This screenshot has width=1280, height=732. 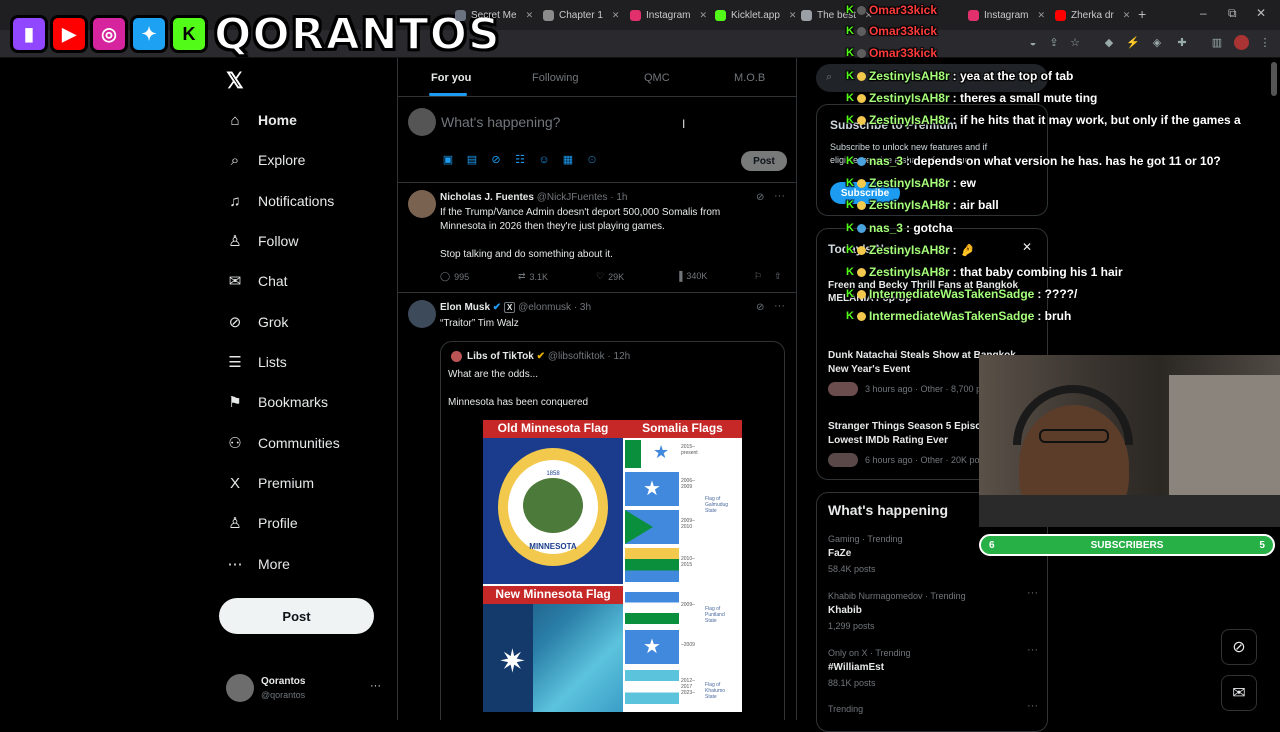 What do you see at coordinates (764, 161) in the screenshot?
I see `compose-post-button: Post` at bounding box center [764, 161].